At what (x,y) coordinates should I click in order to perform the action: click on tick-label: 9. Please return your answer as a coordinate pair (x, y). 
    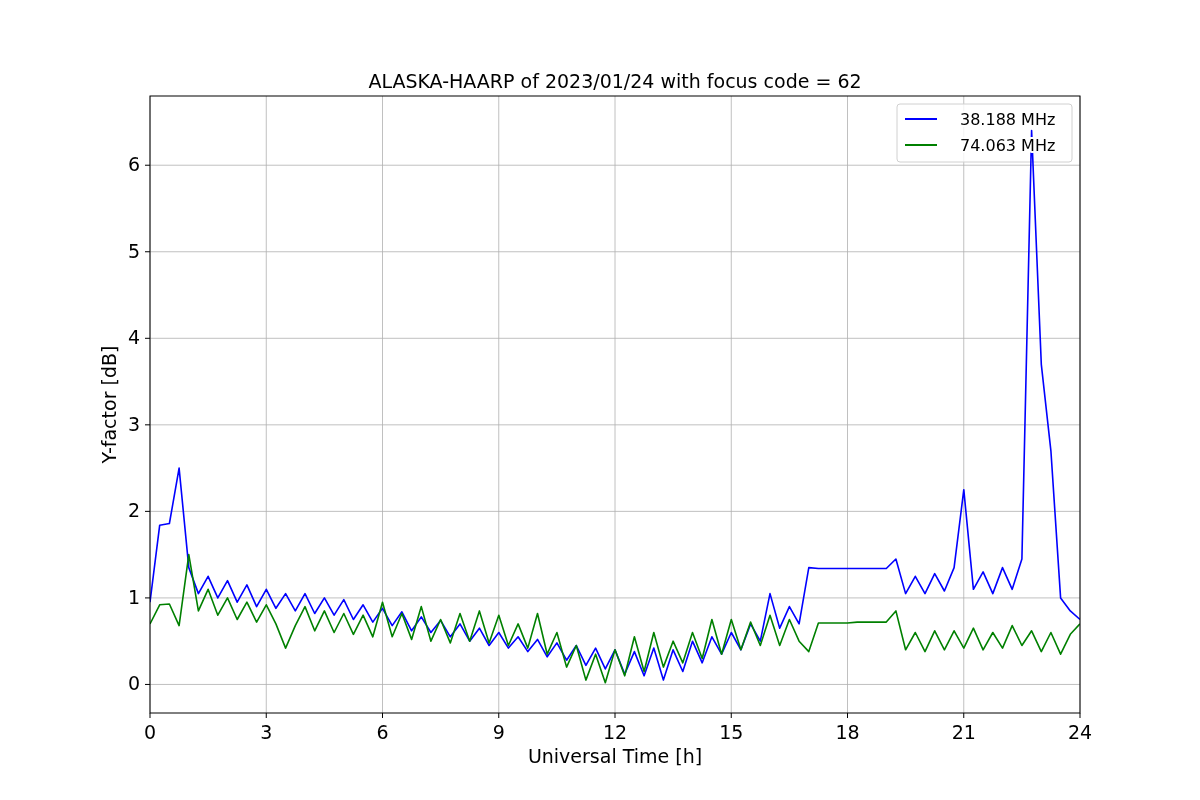
    Looking at the image, I should click on (498, 732).